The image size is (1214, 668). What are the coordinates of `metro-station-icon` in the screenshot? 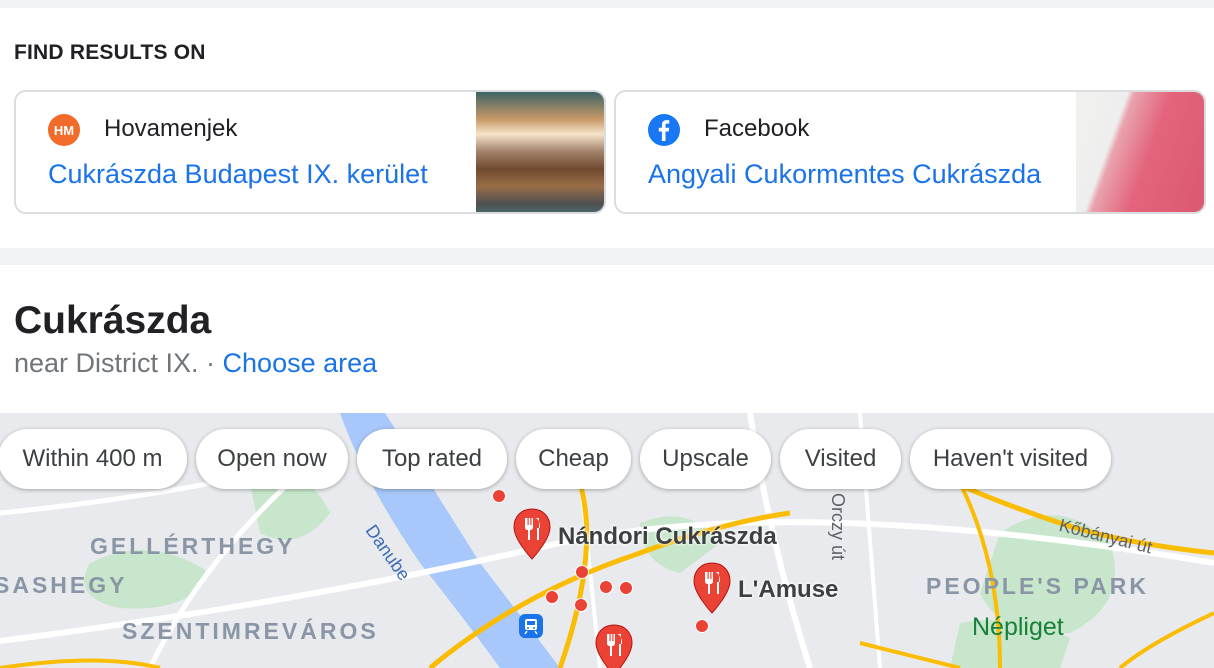 It's located at (531, 626).